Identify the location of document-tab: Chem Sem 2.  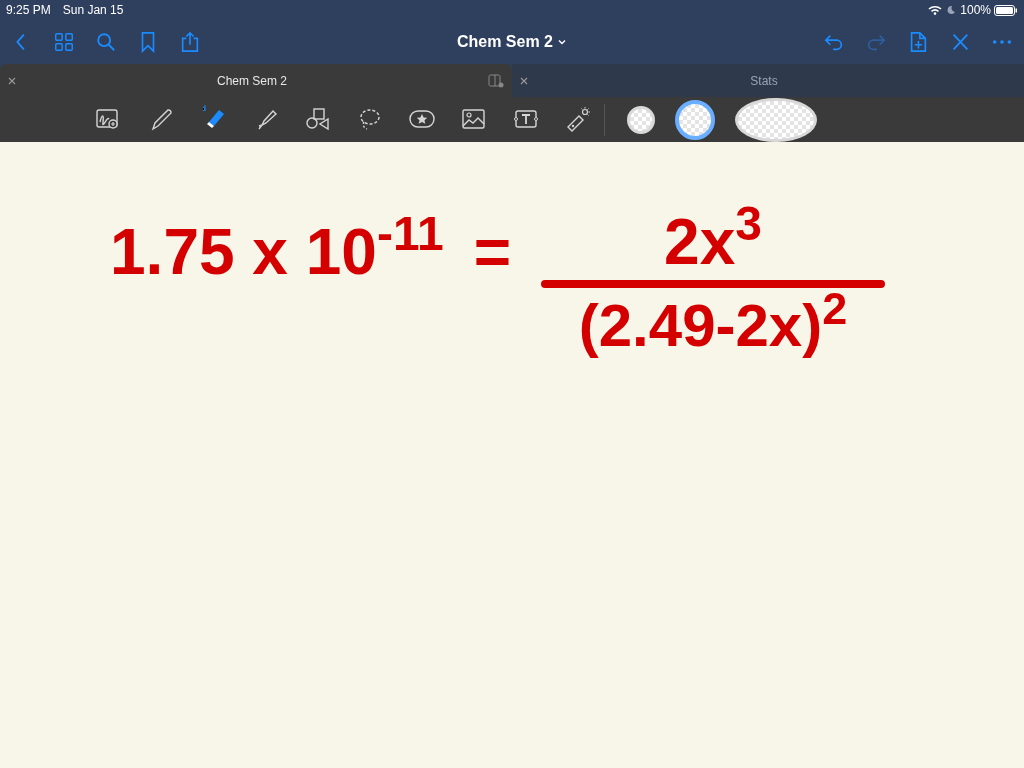
(256, 80).